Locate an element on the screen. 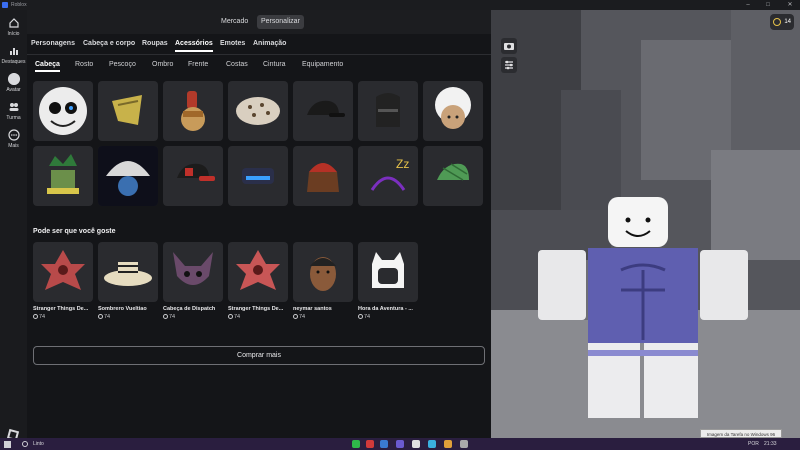 The width and height of the screenshot is (800, 450). subtab-pescoco: Pescoço is located at coordinates (122, 64).